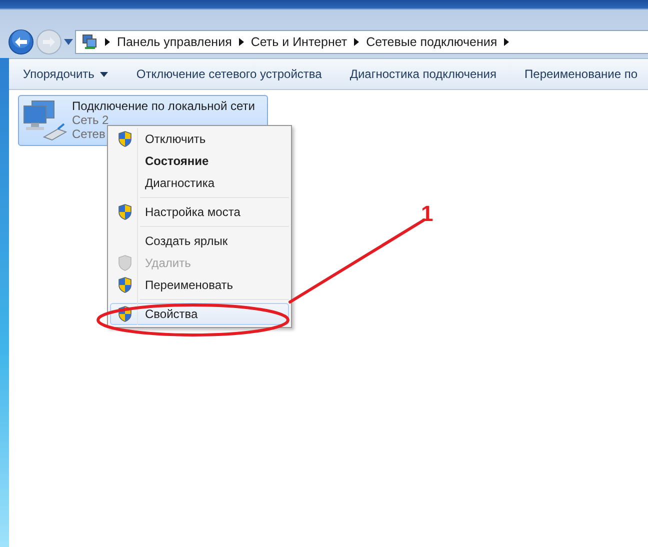  I want to click on network-icon, so click(90, 42).